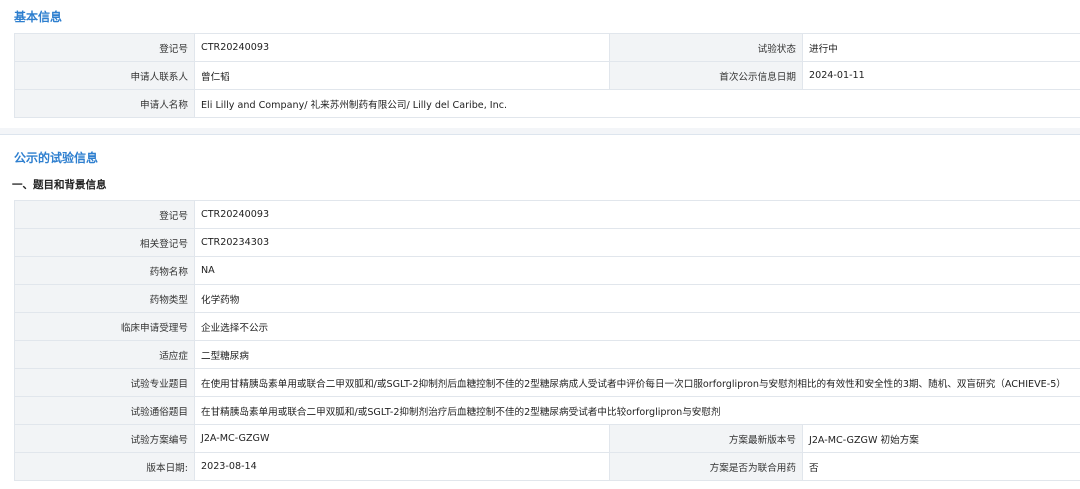 This screenshot has width=1080, height=489. I want to click on table-row: 登记号 CTR20240093 试验状态 进行中, so click(547, 47).